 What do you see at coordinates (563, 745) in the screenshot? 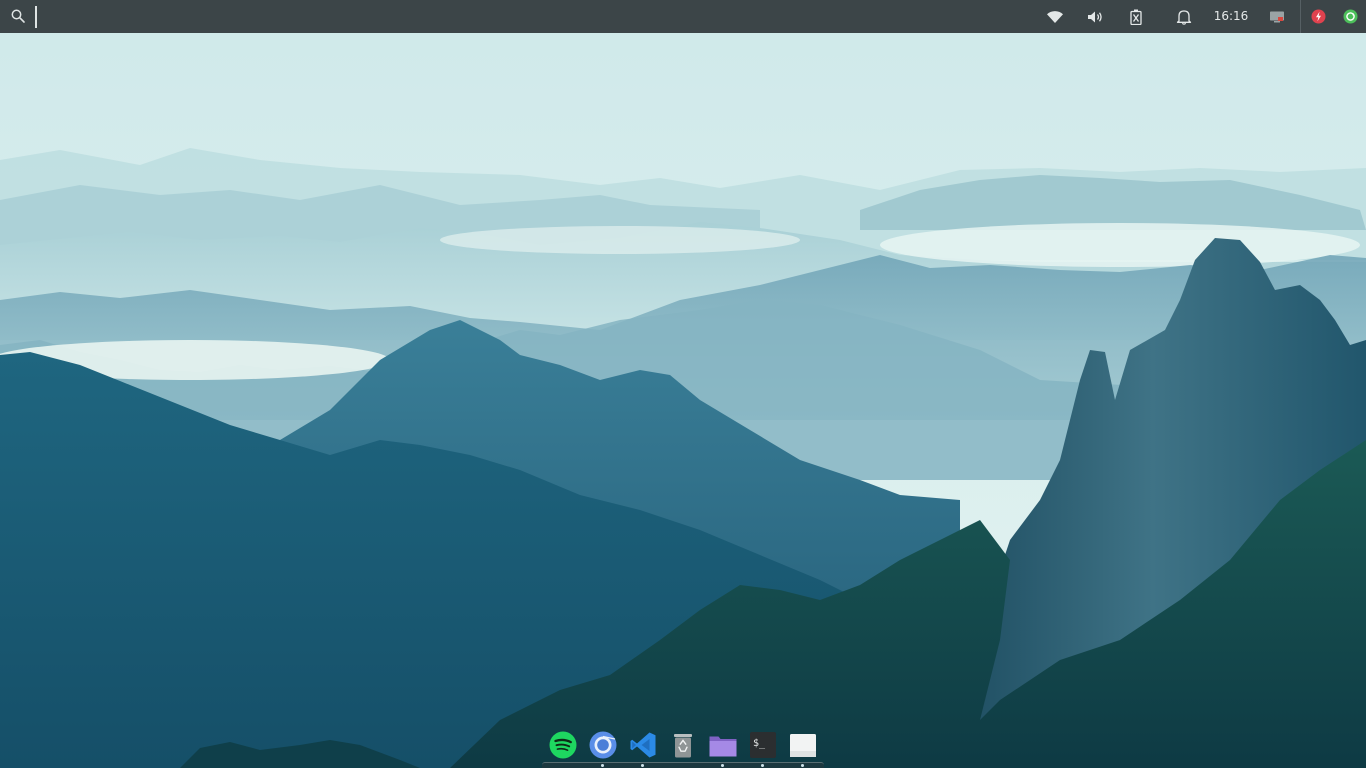
I see `spotify-icon` at bounding box center [563, 745].